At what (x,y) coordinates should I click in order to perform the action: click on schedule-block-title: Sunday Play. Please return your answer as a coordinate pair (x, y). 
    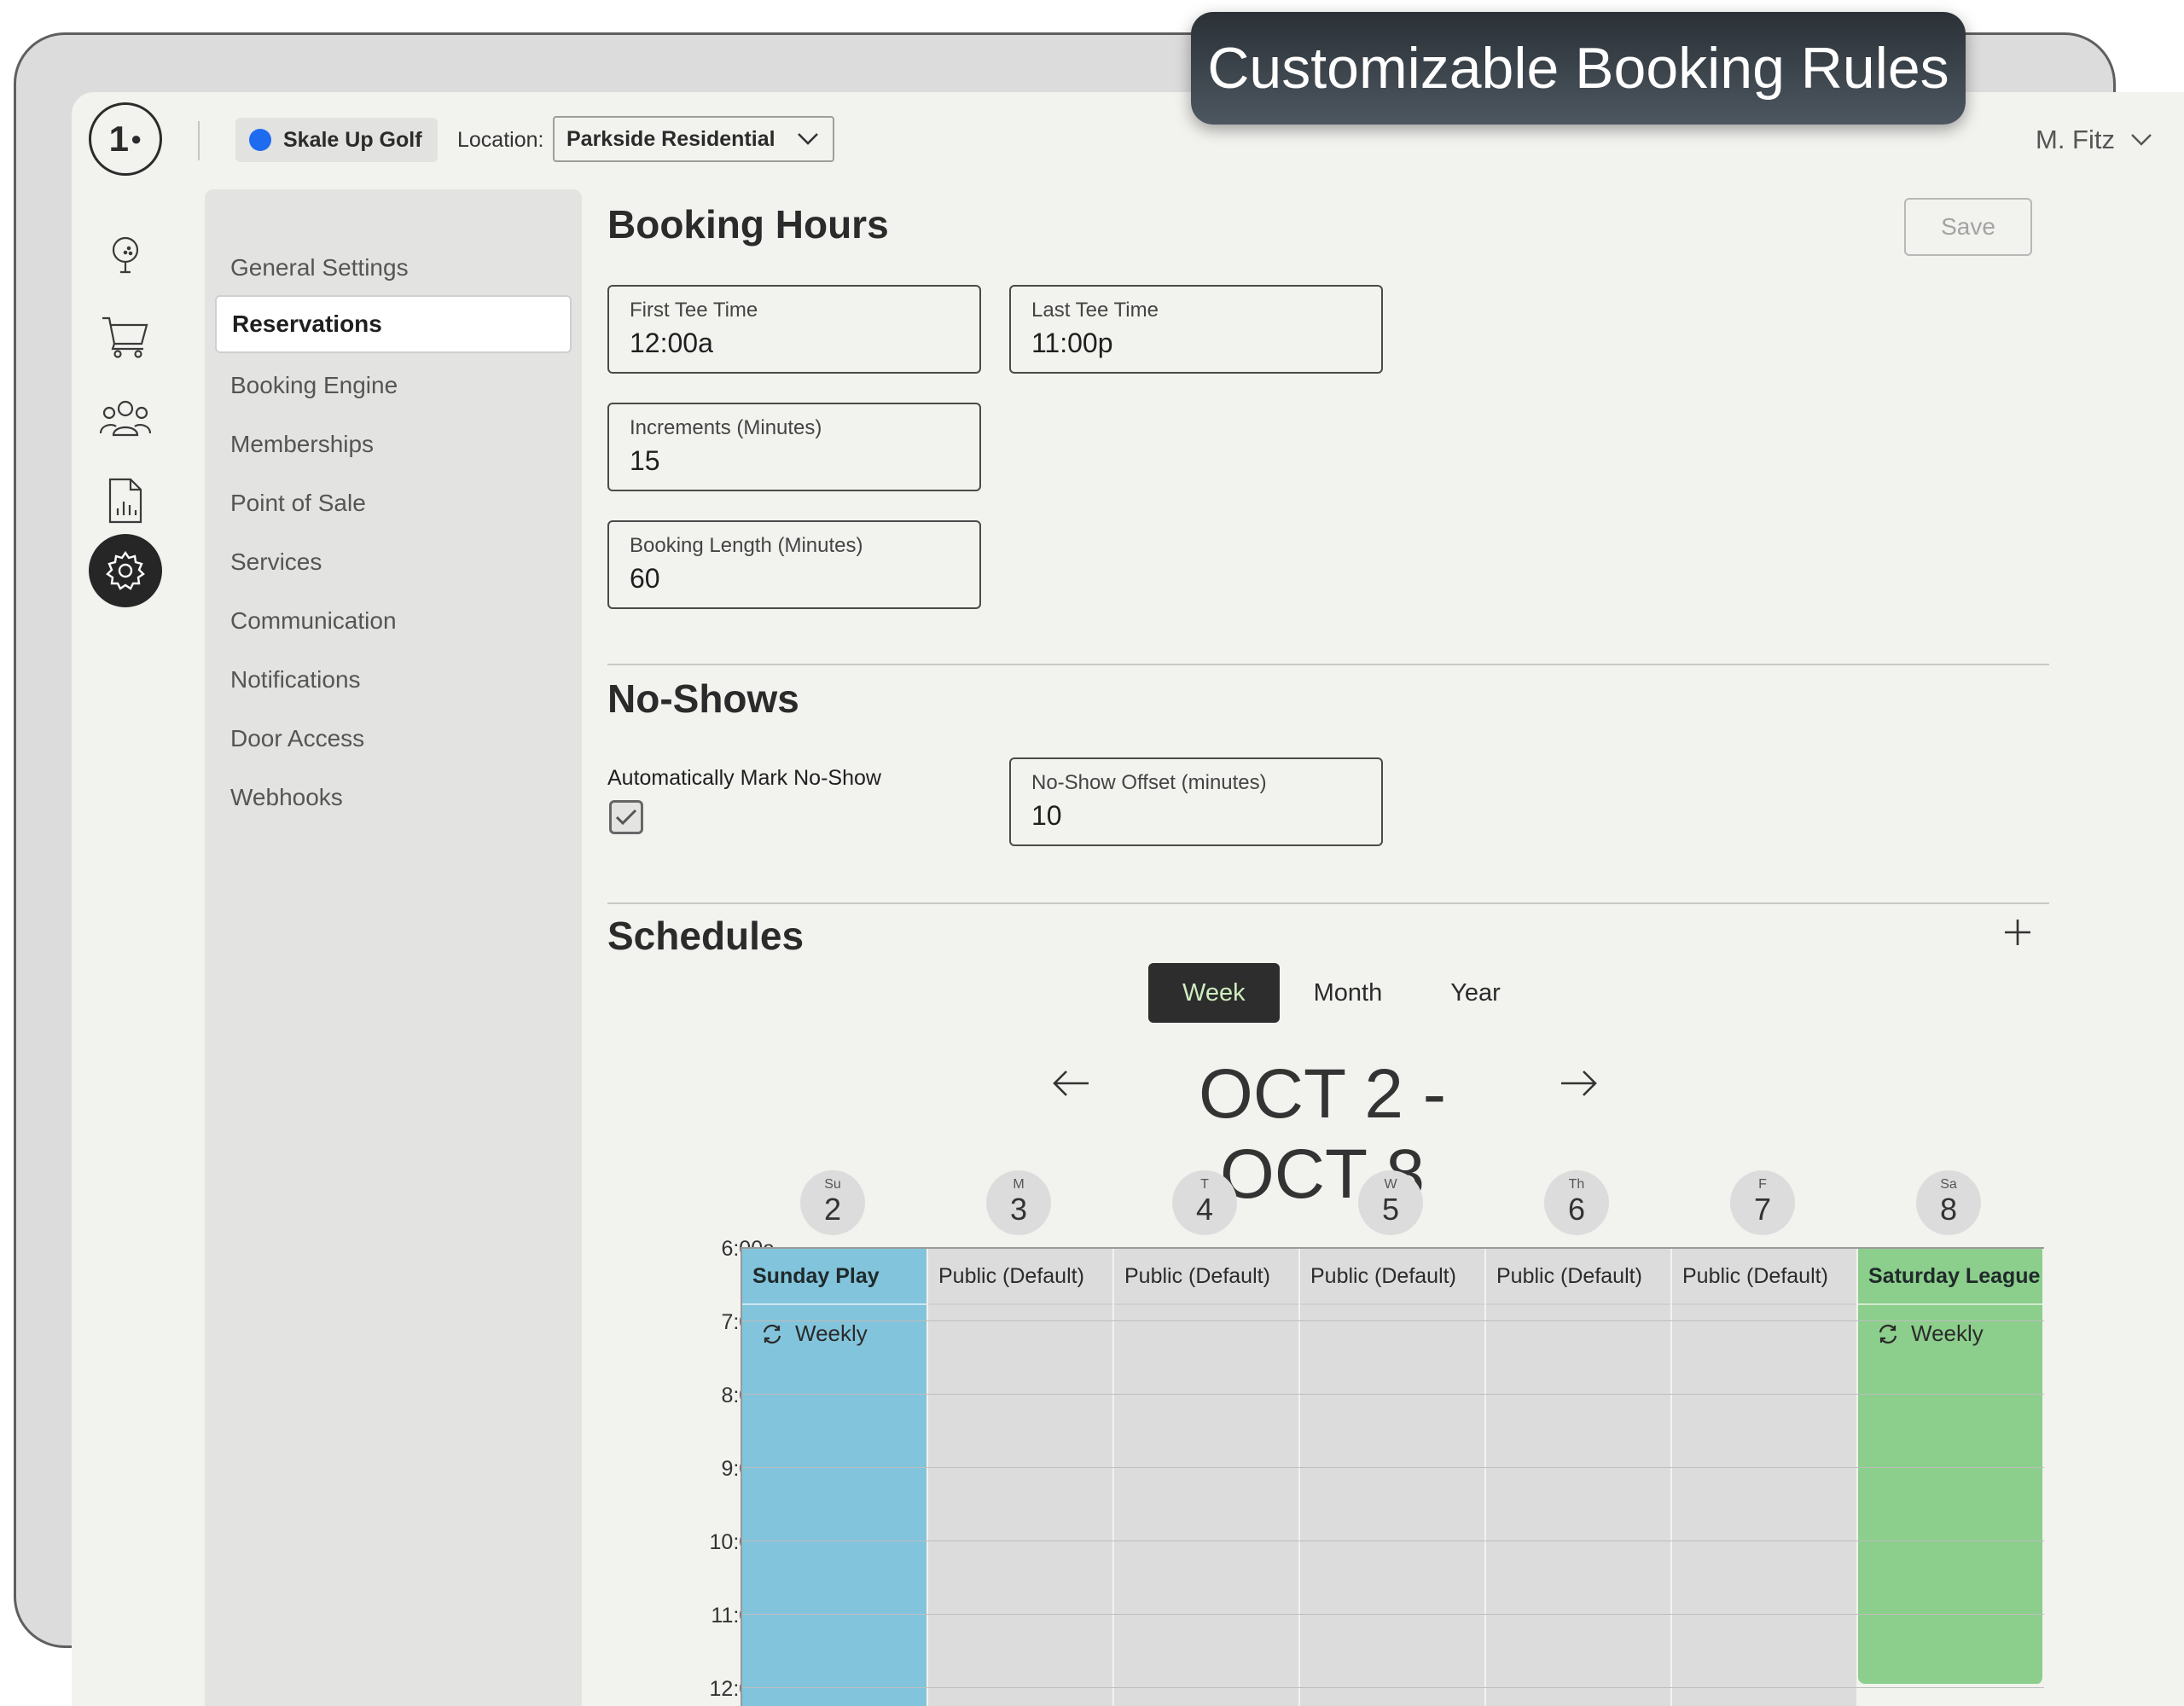
    Looking at the image, I should click on (834, 1277).